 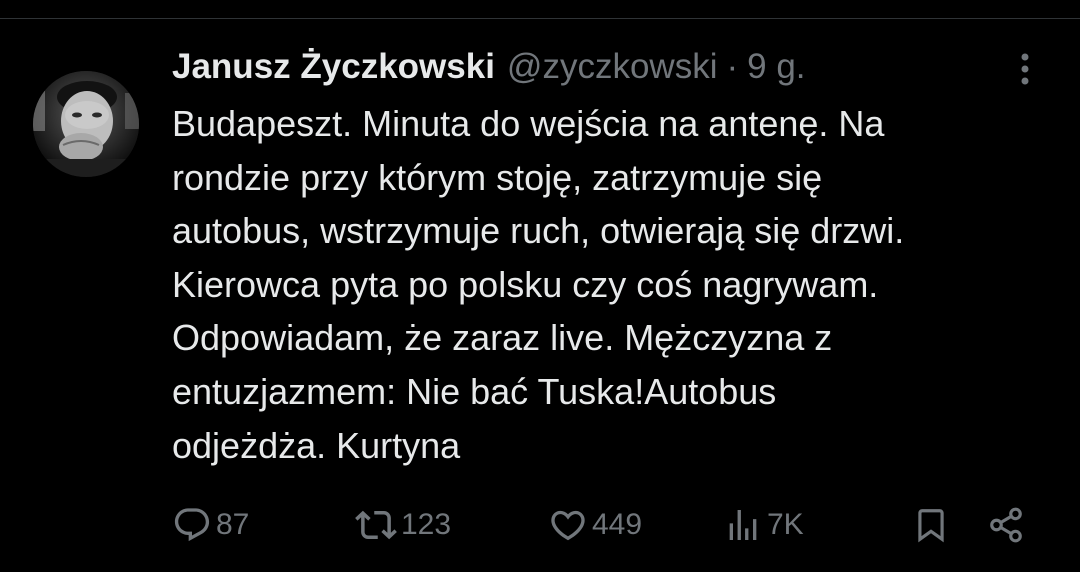 I want to click on heart-icon, so click(x=568, y=525).